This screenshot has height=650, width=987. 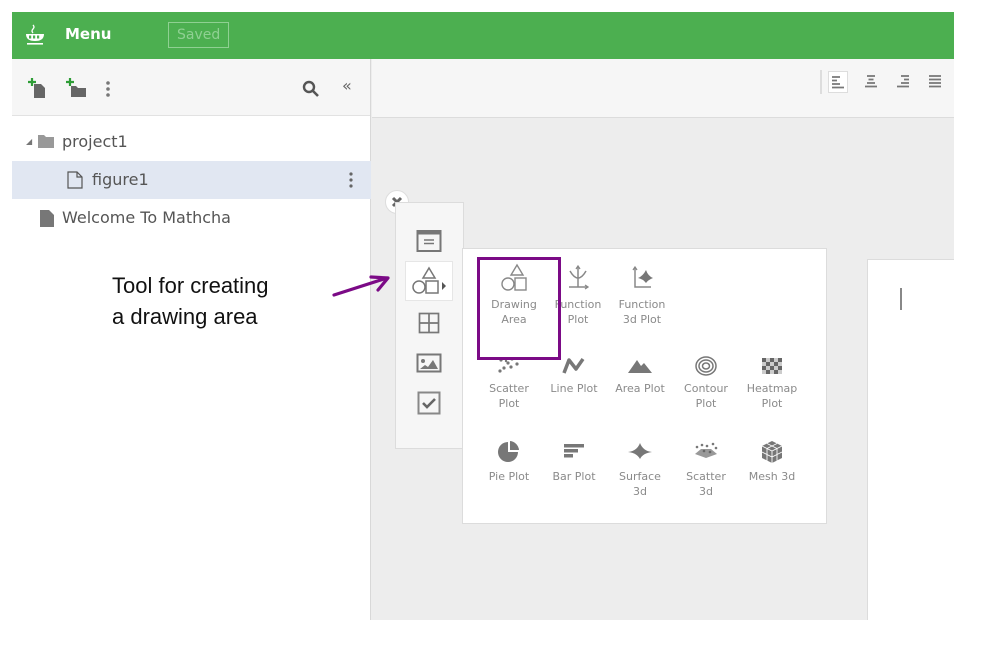 I want to click on align-center-icon, so click(x=871, y=81).